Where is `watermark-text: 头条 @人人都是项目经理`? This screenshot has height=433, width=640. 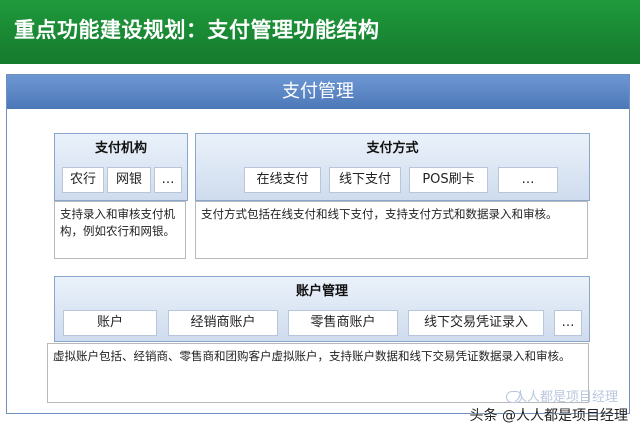
watermark-text: 头条 @人人都是项目经理 is located at coordinates (548, 416).